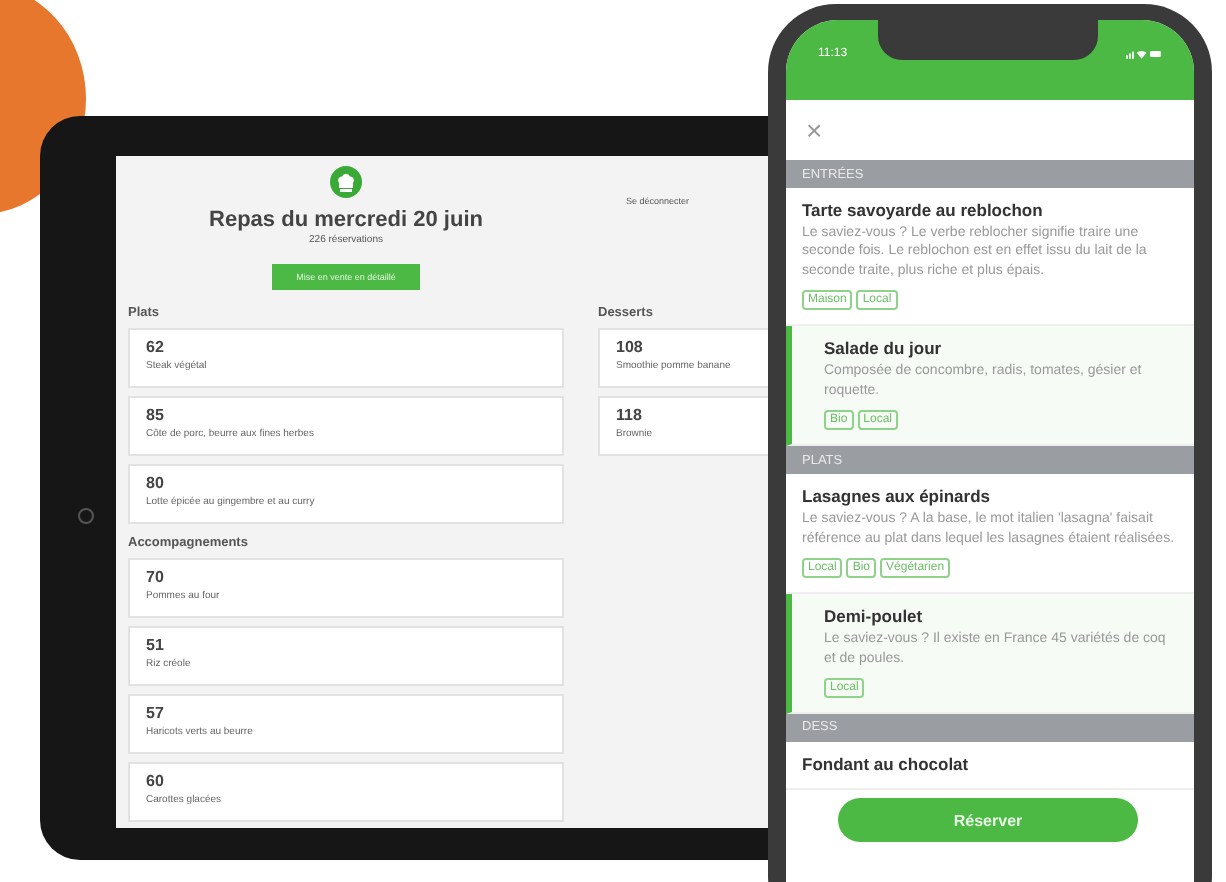 This screenshot has width=1226, height=882. Describe the element at coordinates (630, 415) in the screenshot. I see `dish-count: 118` at that location.